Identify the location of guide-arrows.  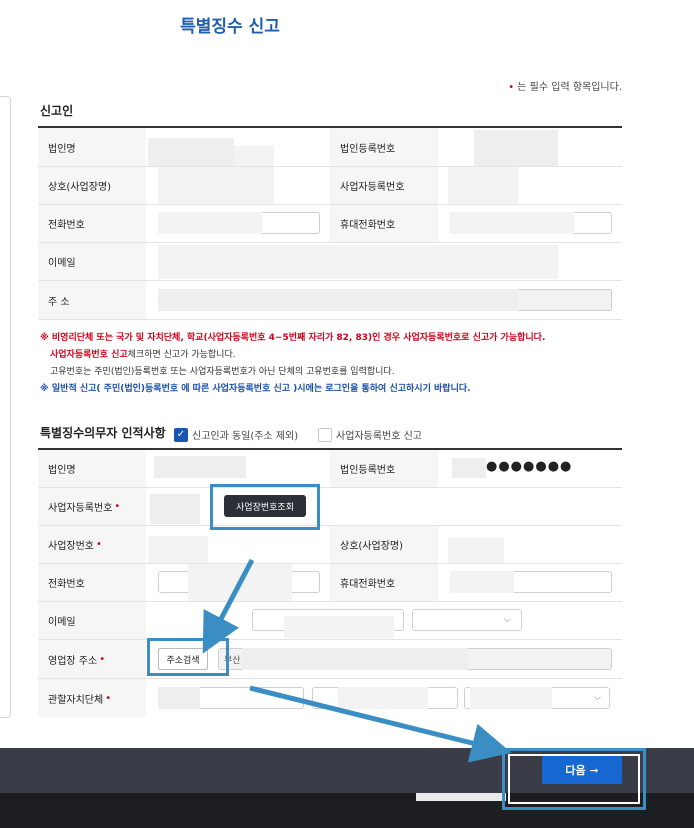
(357, 660).